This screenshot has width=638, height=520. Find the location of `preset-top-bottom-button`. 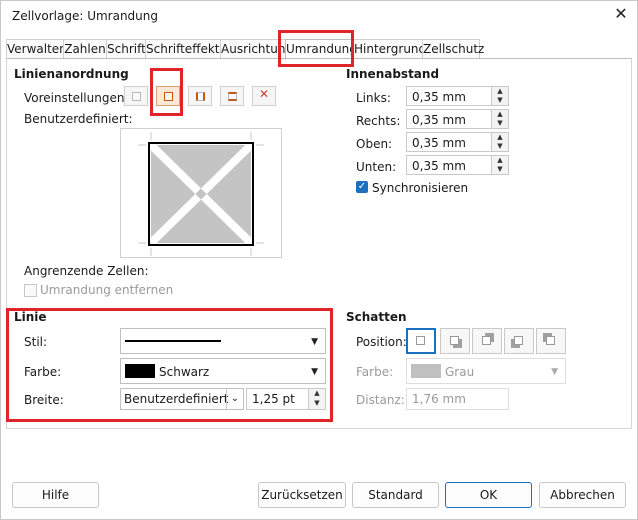

preset-top-bottom-button is located at coordinates (232, 96).